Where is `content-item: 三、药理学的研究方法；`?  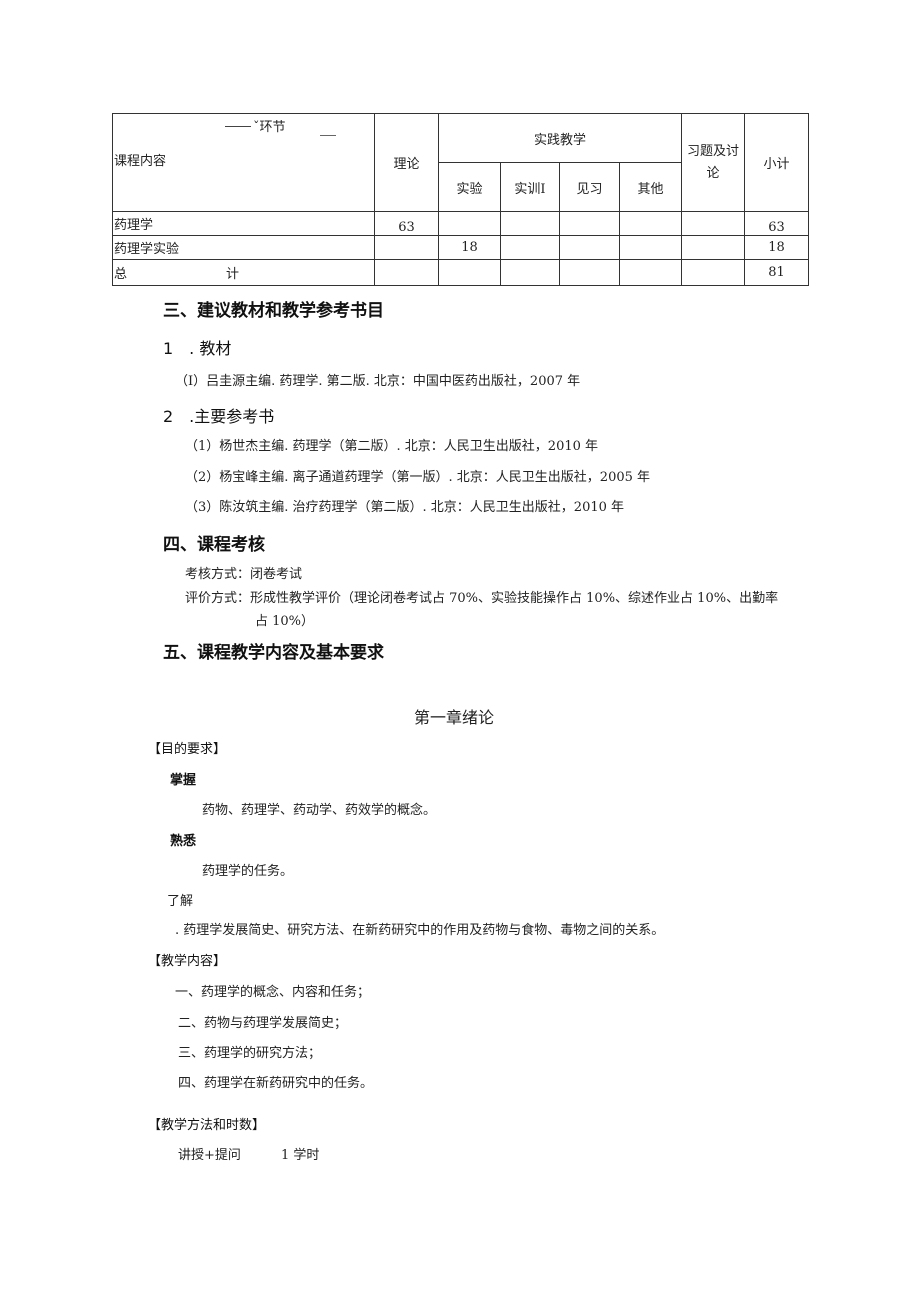 content-item: 三、药理学的研究方法； is located at coordinates (250, 1053).